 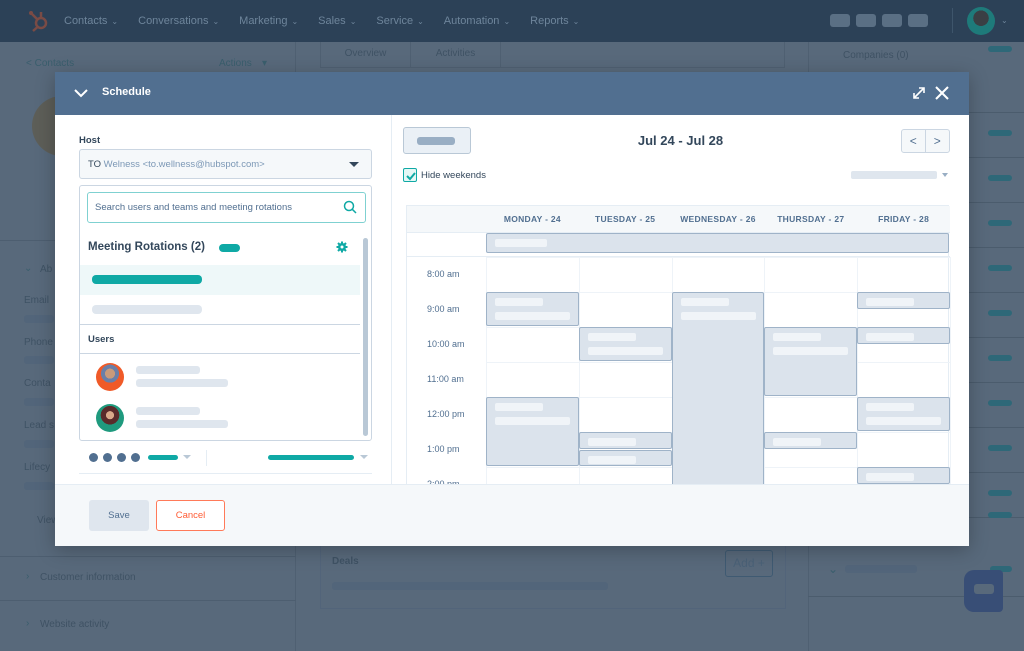 I want to click on day-header: THURSDAY - 27, so click(x=811, y=219).